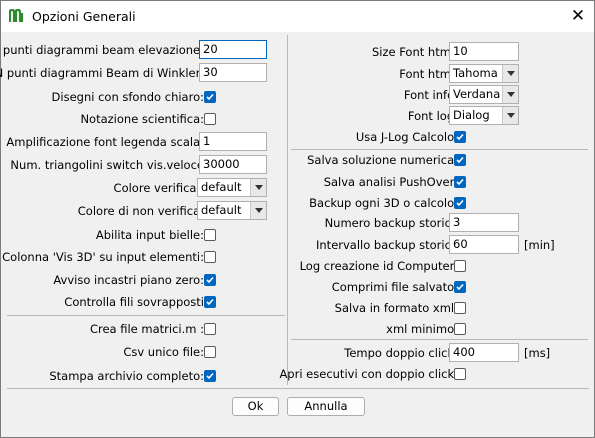 This screenshot has width=595, height=438. Describe the element at coordinates (406, 137) in the screenshot. I see `jlog-label: Usa J-Log Calcolo:` at that location.